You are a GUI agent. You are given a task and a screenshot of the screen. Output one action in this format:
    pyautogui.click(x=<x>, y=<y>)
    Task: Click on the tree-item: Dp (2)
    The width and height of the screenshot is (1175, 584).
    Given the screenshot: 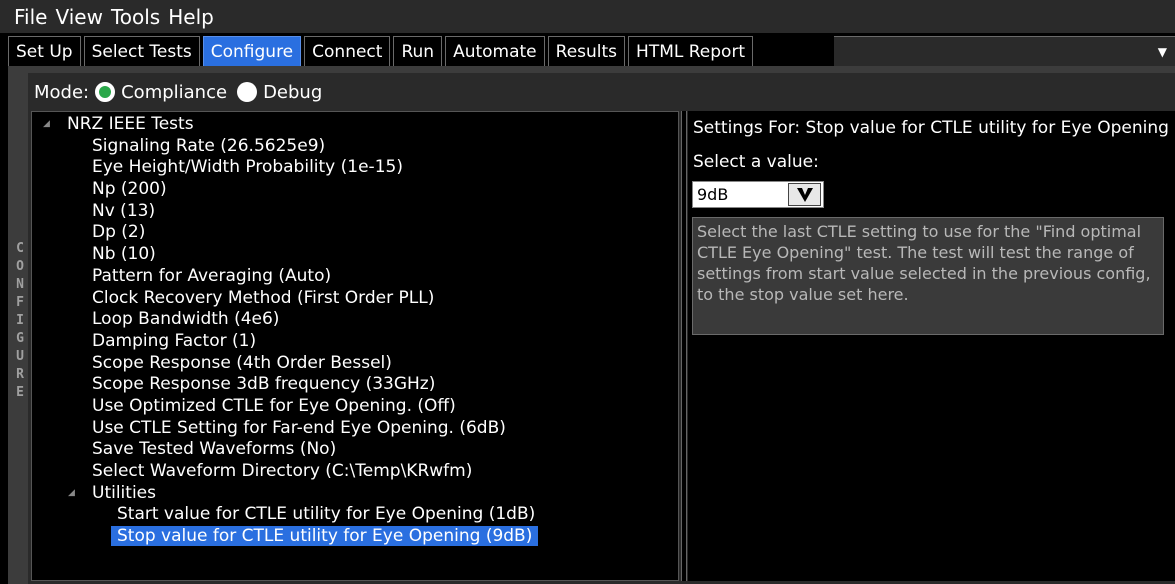 What is the action you would take?
    pyautogui.click(x=285, y=233)
    